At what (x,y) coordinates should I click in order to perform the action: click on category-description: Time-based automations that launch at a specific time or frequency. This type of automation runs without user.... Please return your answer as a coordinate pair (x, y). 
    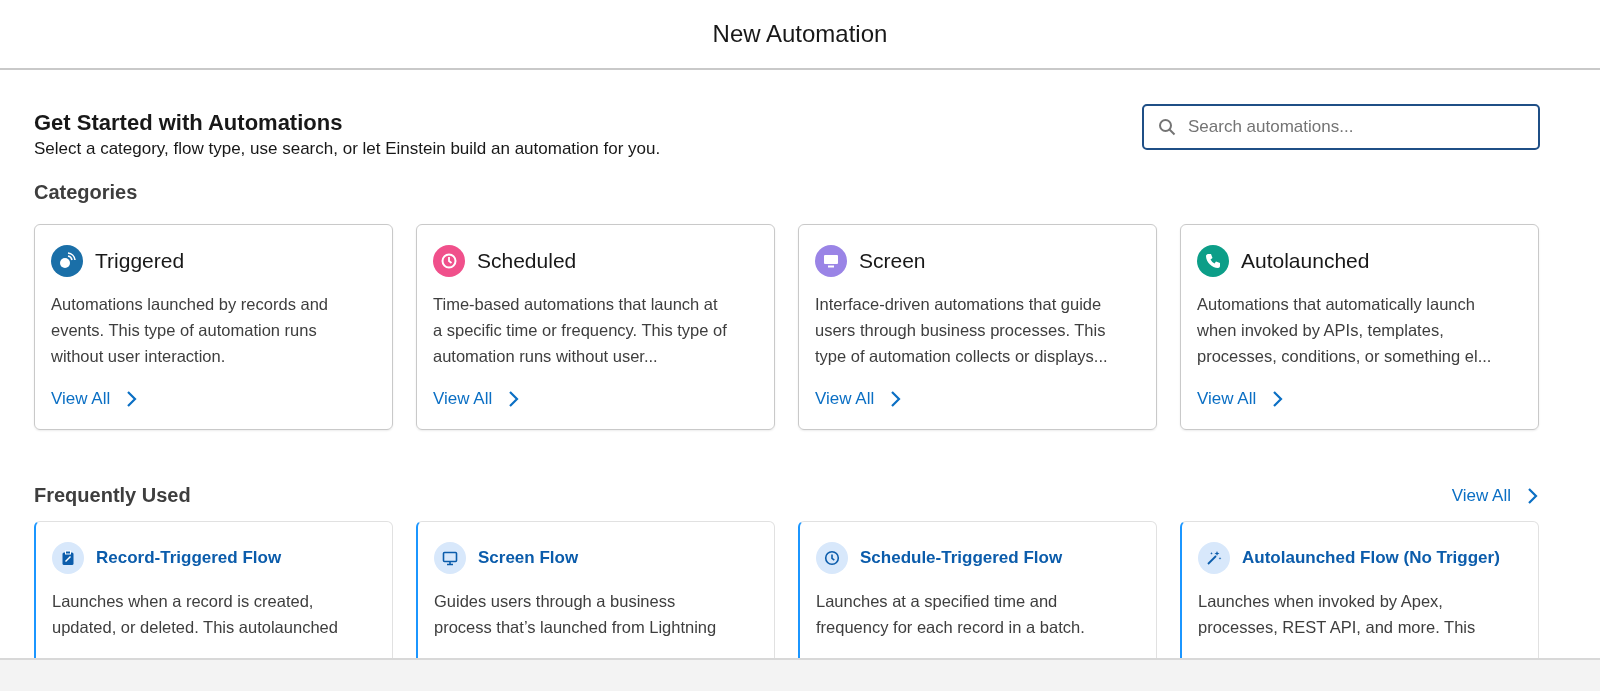
    Looking at the image, I should click on (580, 330).